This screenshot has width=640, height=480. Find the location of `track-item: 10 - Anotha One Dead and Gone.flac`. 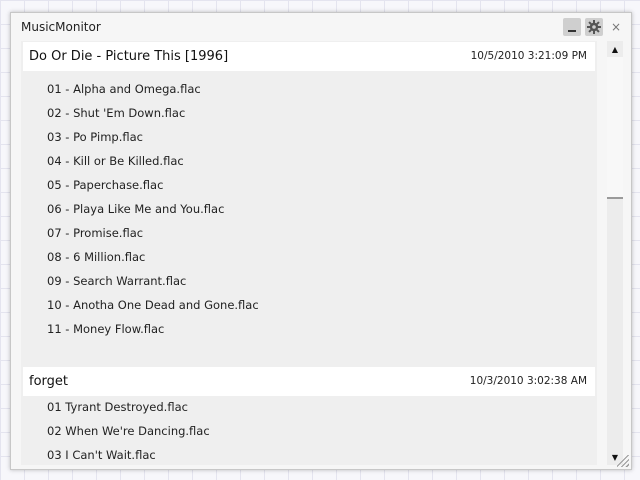

track-item: 10 - Anotha One Dead and Gone.flac is located at coordinates (153, 305).